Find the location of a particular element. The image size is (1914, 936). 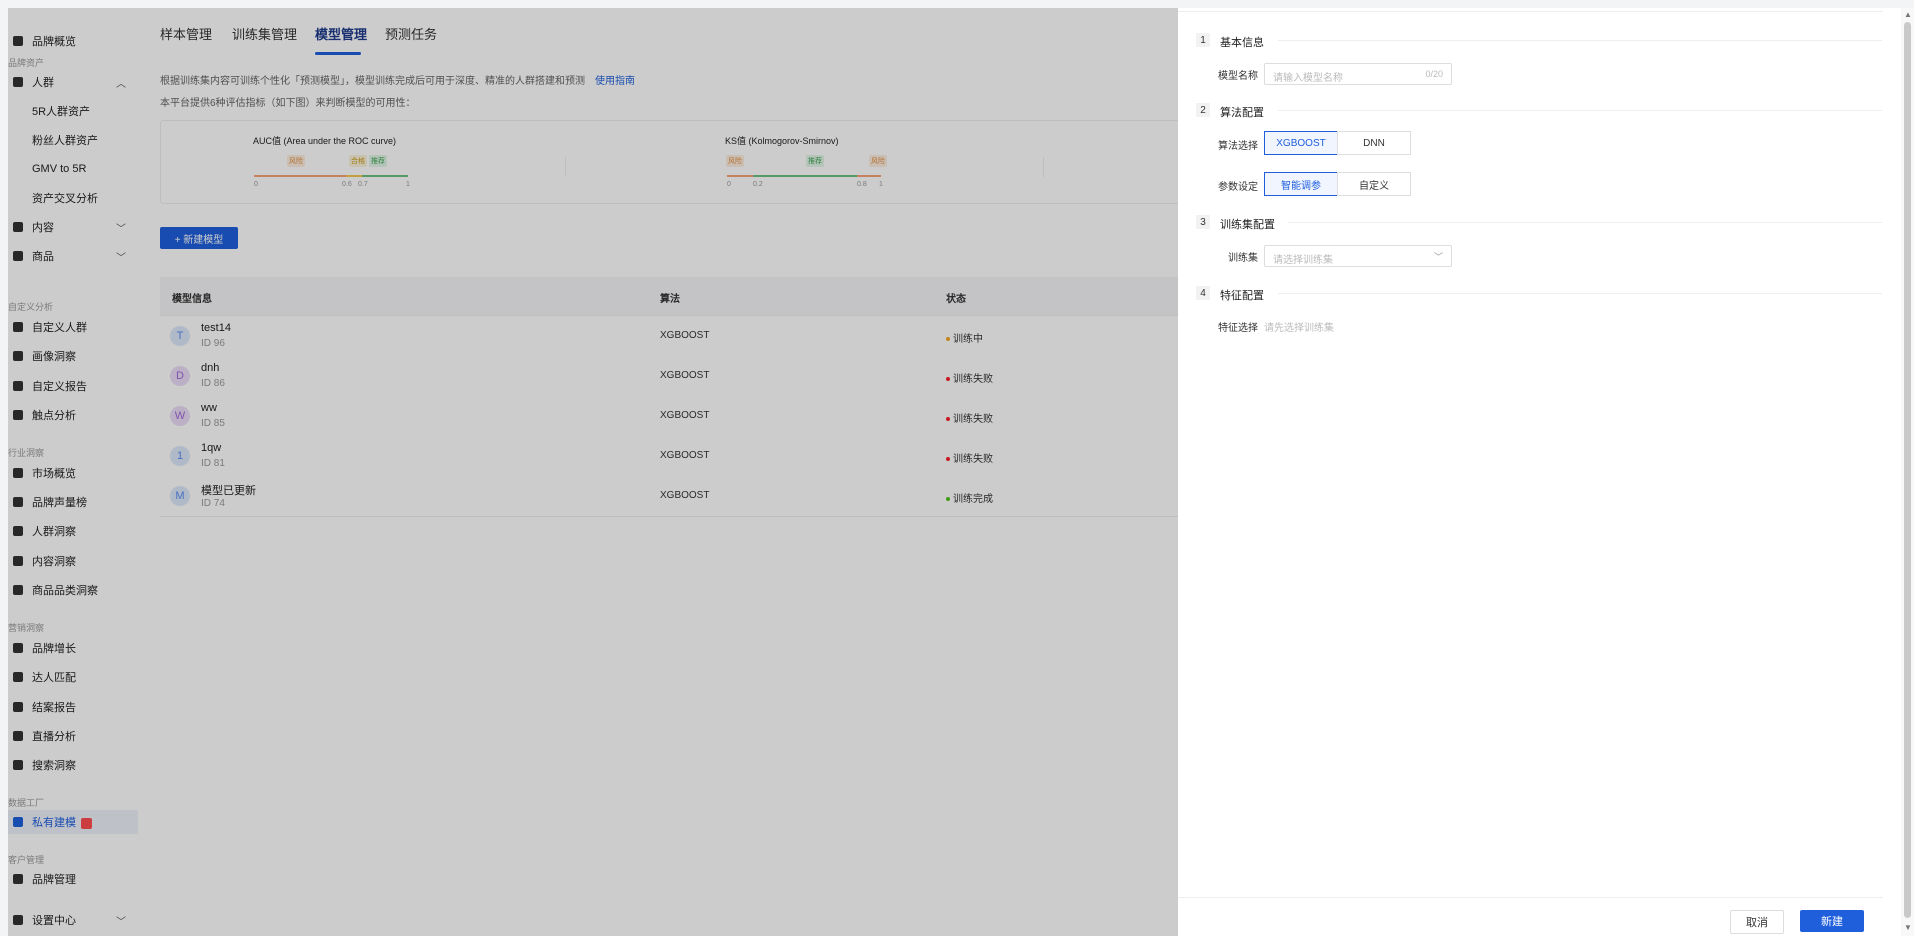

scrollbar: ▲ ▼ is located at coordinates (1907, 472).